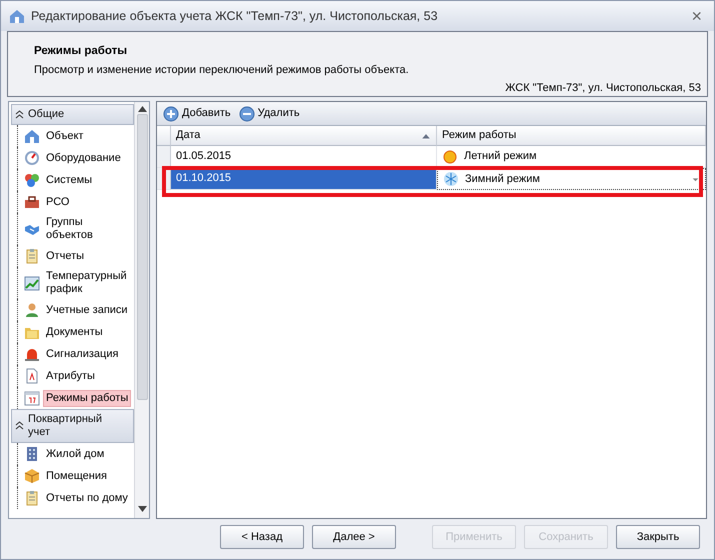 This screenshot has width=715, height=560. I want to click on sidebar-item: Атрибуты, so click(70, 376).